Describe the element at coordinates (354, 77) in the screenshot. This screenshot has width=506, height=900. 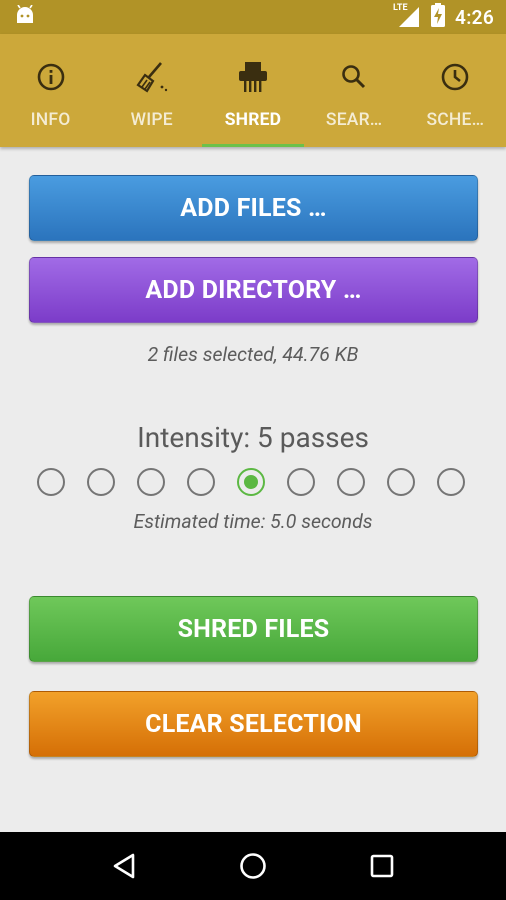
I see `search-icon` at that location.